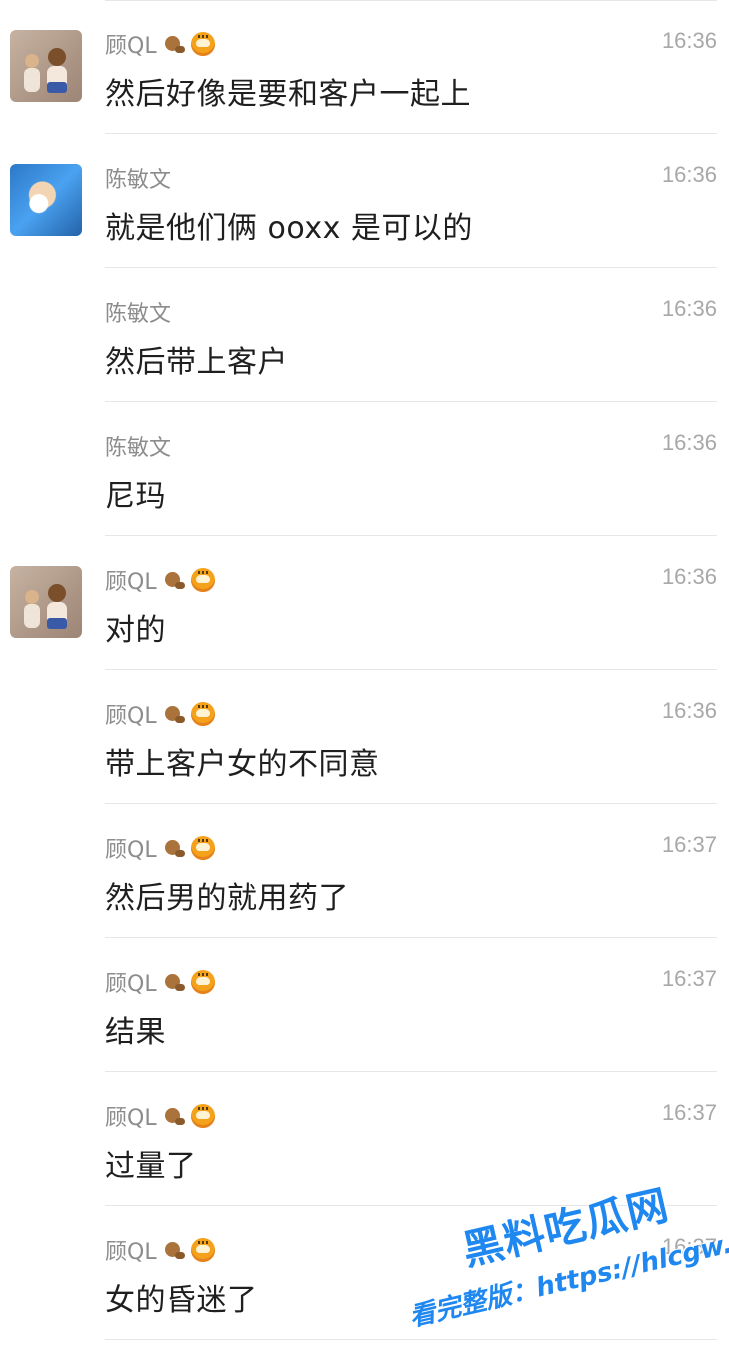  Describe the element at coordinates (227, 895) in the screenshot. I see `message-text: 然后男的就用药了` at that location.